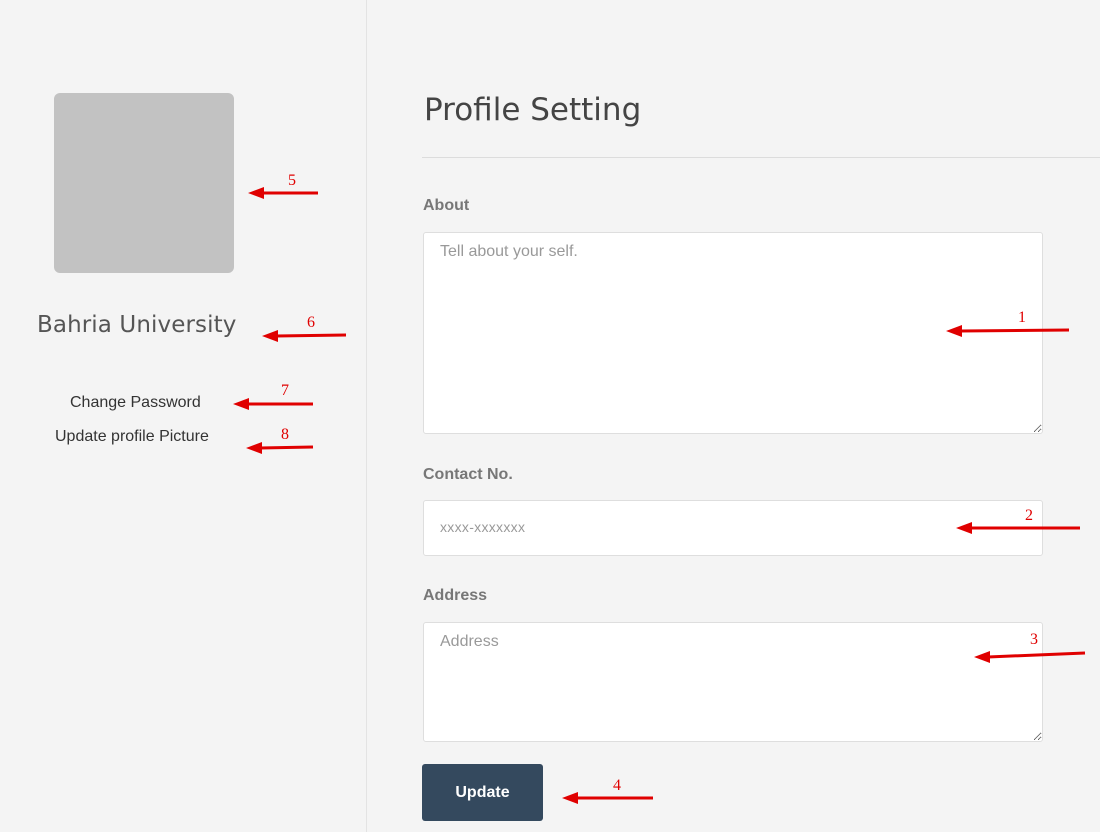 Image resolution: width=1100 pixels, height=832 pixels. Describe the element at coordinates (446, 205) in the screenshot. I see `about-label: About` at that location.